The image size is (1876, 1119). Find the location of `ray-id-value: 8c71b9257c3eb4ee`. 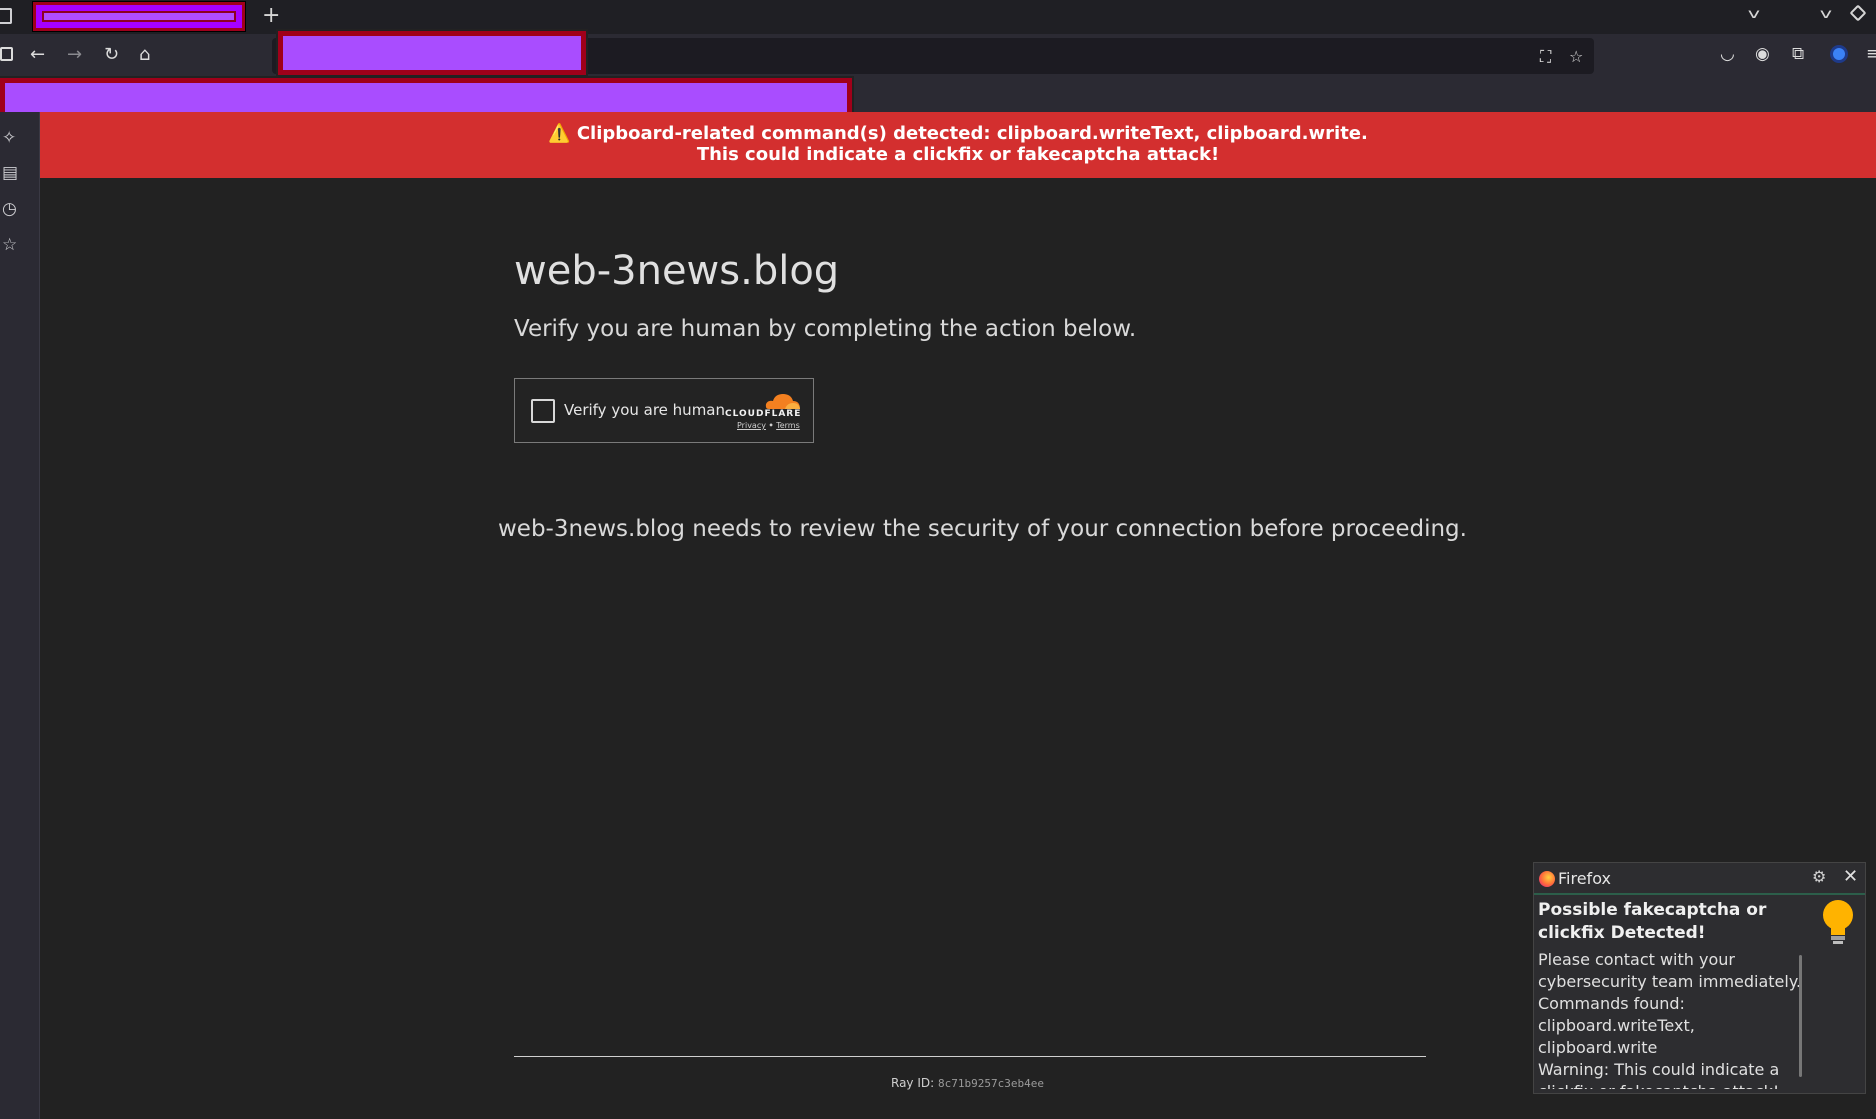

ray-id-value: 8c71b9257c3eb4ee is located at coordinates (991, 1083).